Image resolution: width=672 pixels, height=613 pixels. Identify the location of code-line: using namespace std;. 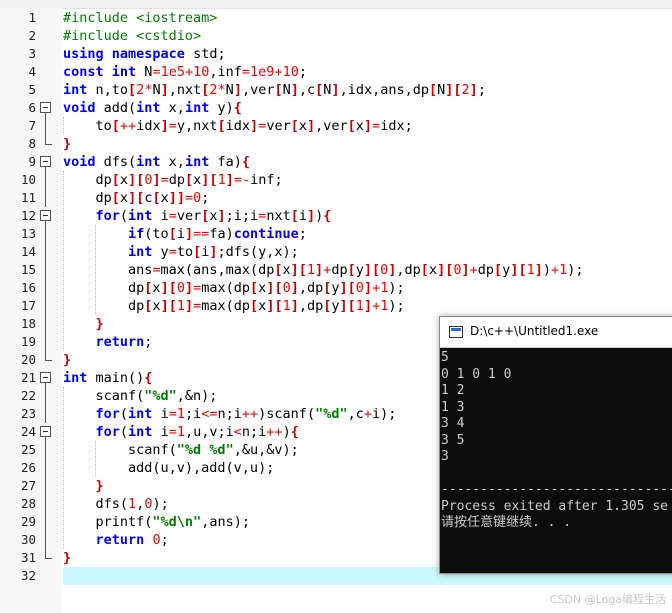
(367, 54).